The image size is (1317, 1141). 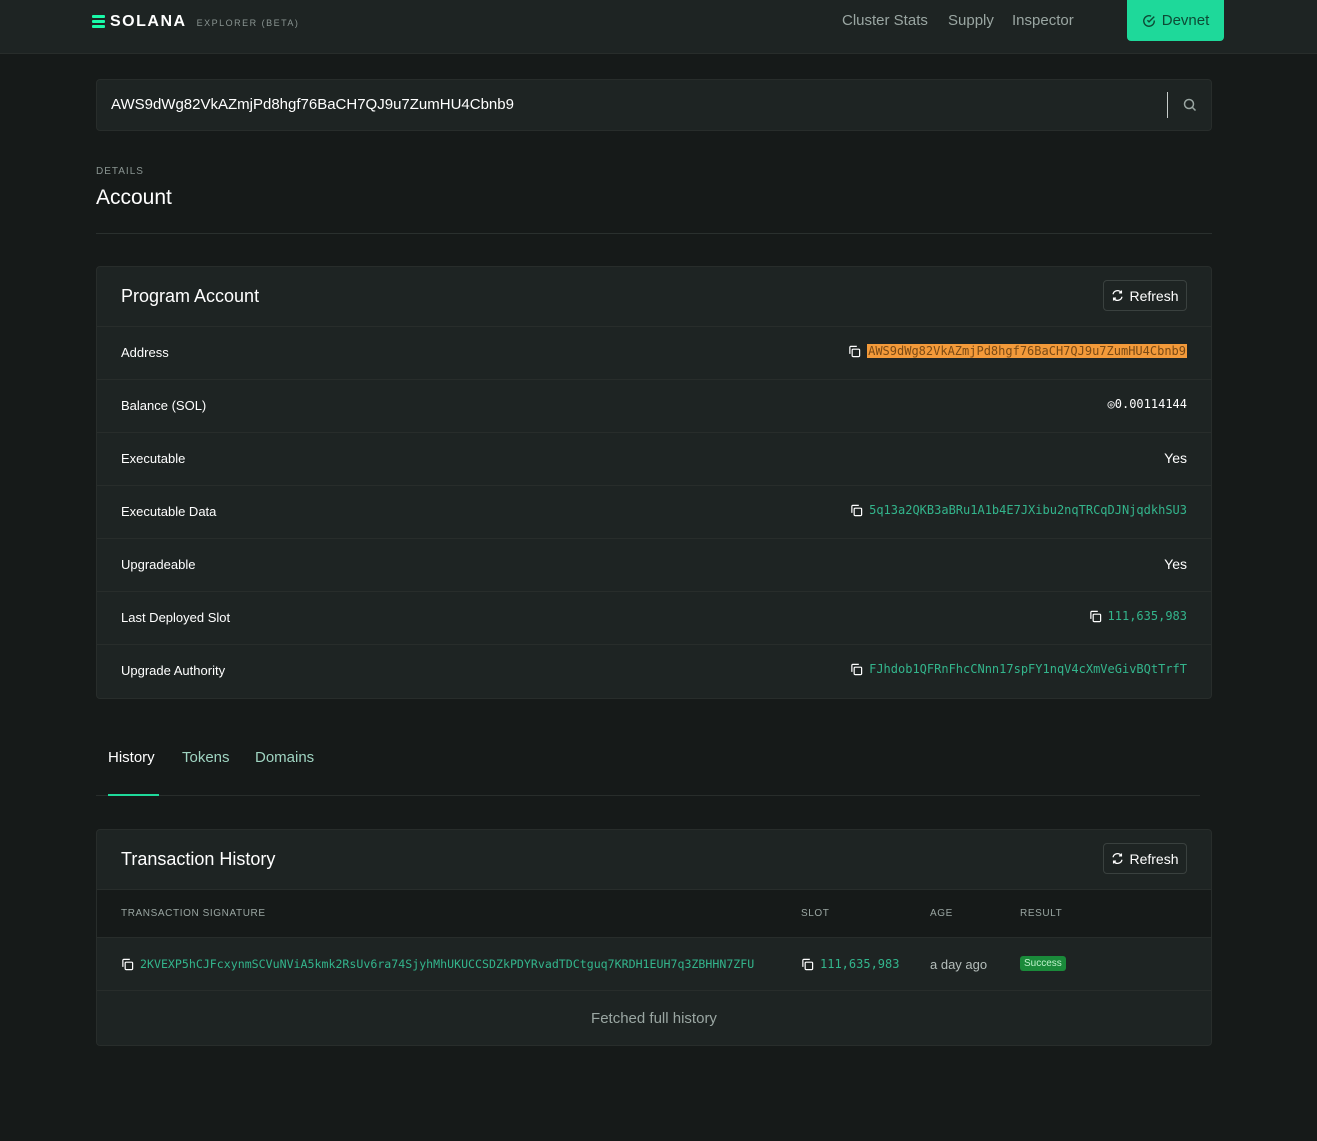 I want to click on upgradeable-label: Upgradeable, so click(x=158, y=564).